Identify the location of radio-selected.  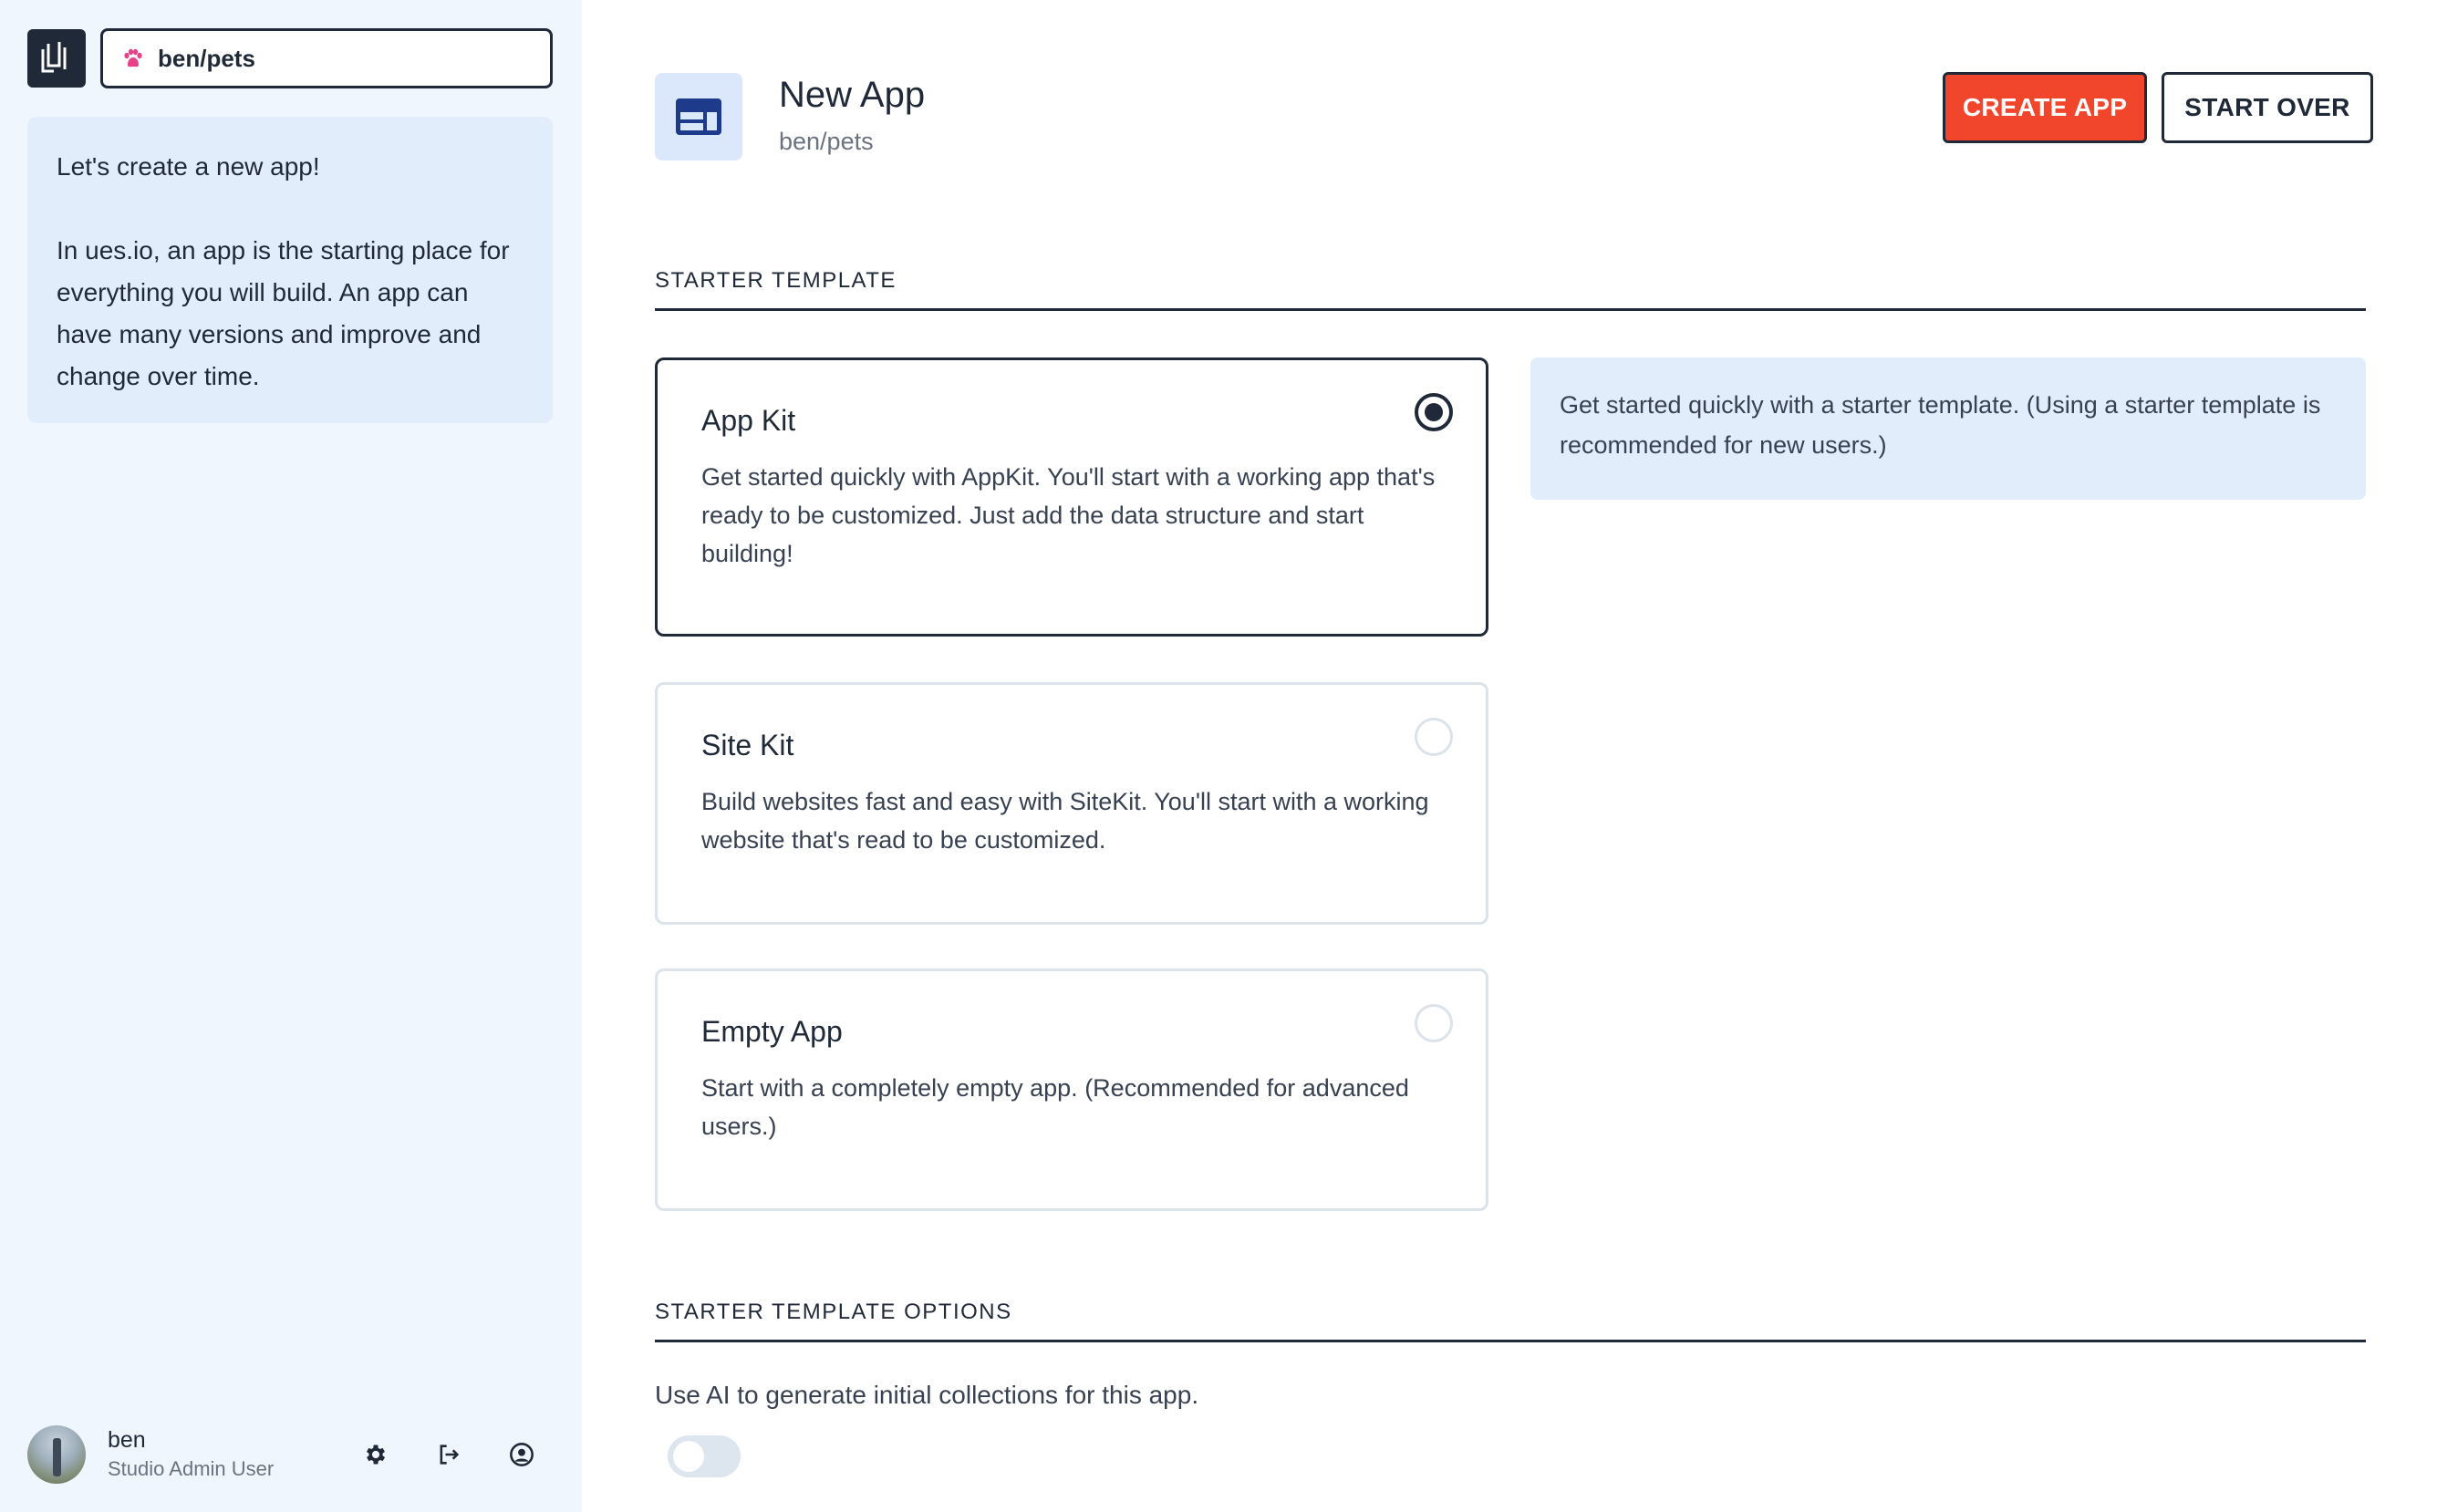
(1434, 412).